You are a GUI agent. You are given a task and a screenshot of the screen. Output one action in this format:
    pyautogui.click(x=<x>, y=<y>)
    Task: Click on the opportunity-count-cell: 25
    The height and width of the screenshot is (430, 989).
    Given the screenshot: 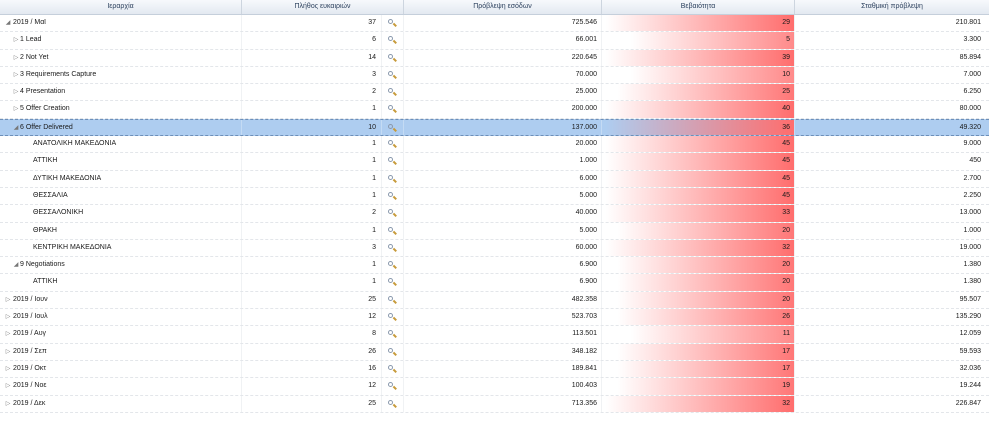 What is the action you would take?
    pyautogui.click(x=312, y=300)
    